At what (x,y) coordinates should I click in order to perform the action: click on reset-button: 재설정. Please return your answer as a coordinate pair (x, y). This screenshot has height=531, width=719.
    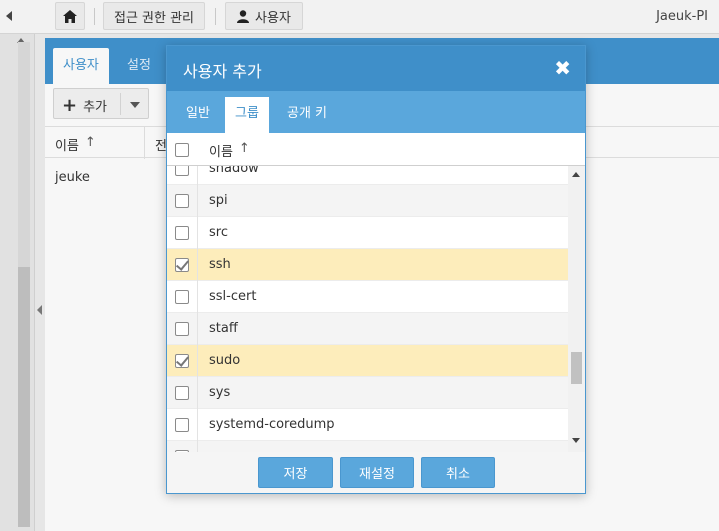
    Looking at the image, I should click on (377, 472).